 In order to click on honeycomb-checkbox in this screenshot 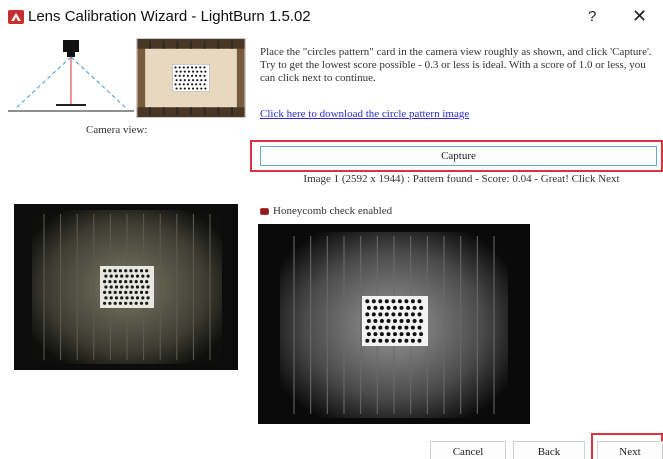, I will do `click(264, 211)`.